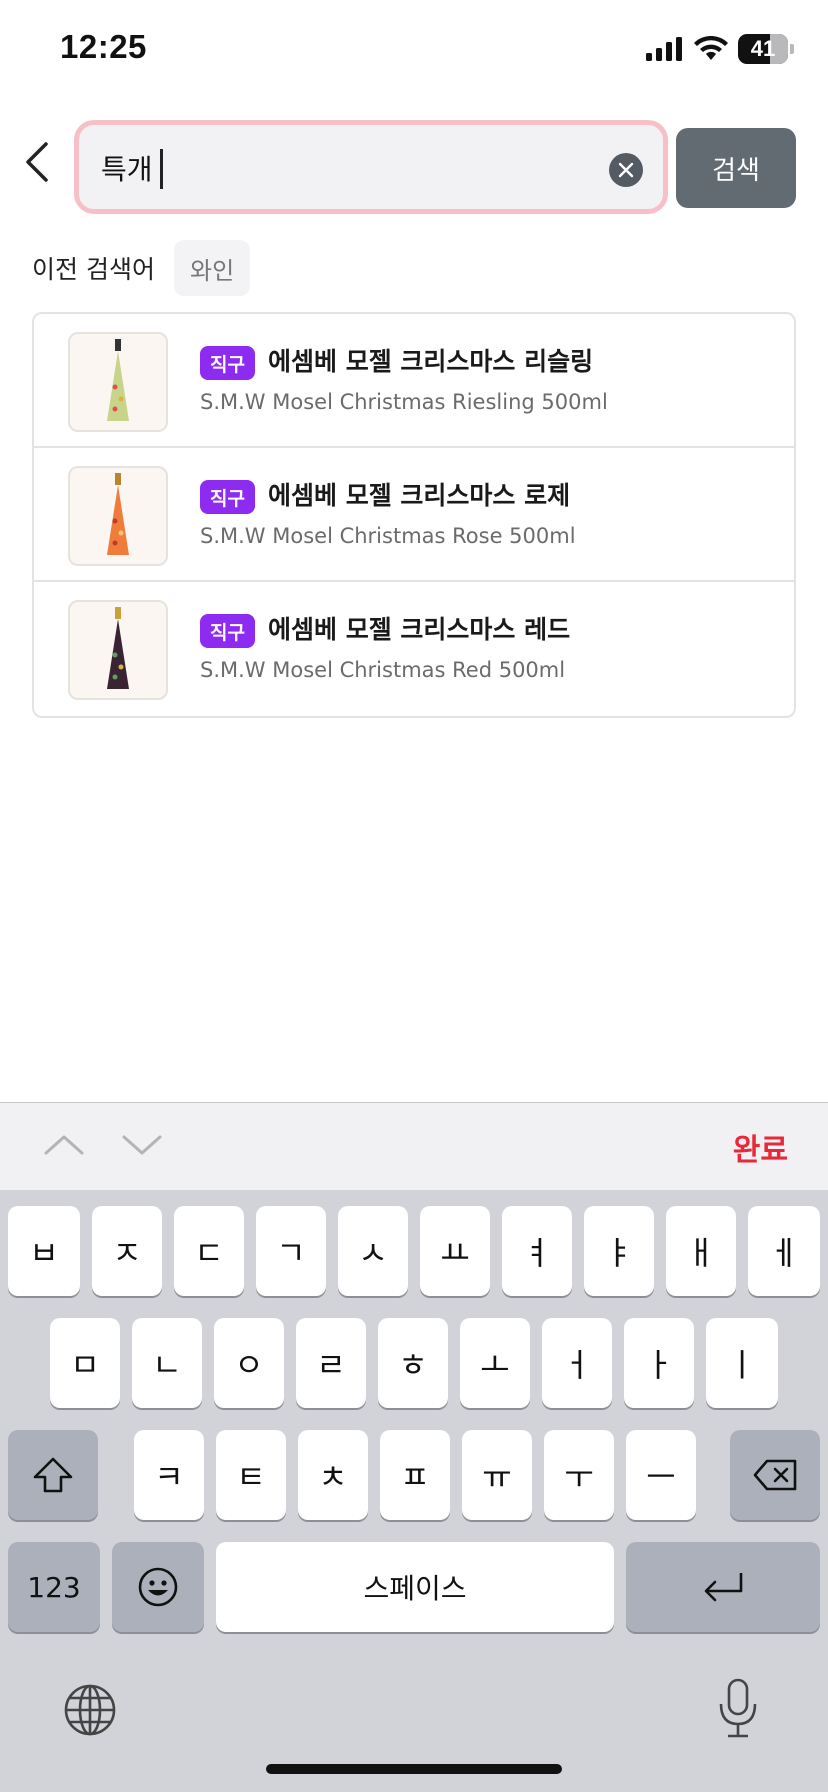 The width and height of the screenshot is (828, 1792). What do you see at coordinates (161, 169) in the screenshot?
I see `text-caret` at bounding box center [161, 169].